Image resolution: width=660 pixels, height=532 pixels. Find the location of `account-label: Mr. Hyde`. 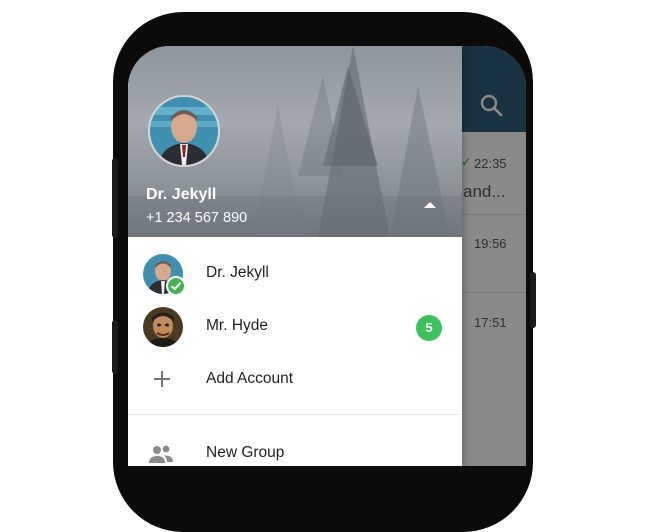

account-label: Mr. Hyde is located at coordinates (237, 325).